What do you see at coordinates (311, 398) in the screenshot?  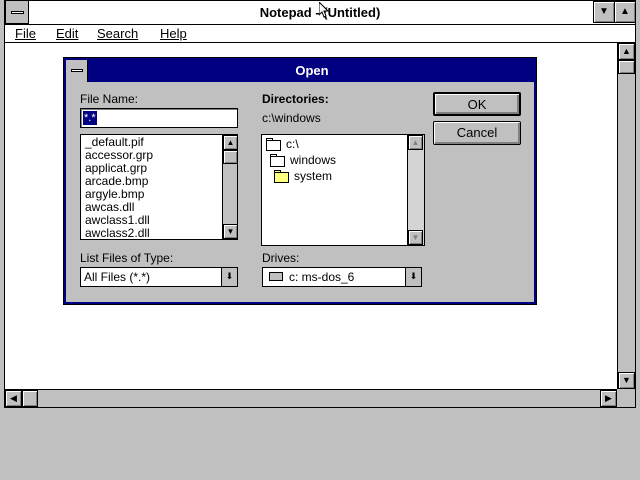 I see `horizontal-scrollbar: ◀ ▶` at bounding box center [311, 398].